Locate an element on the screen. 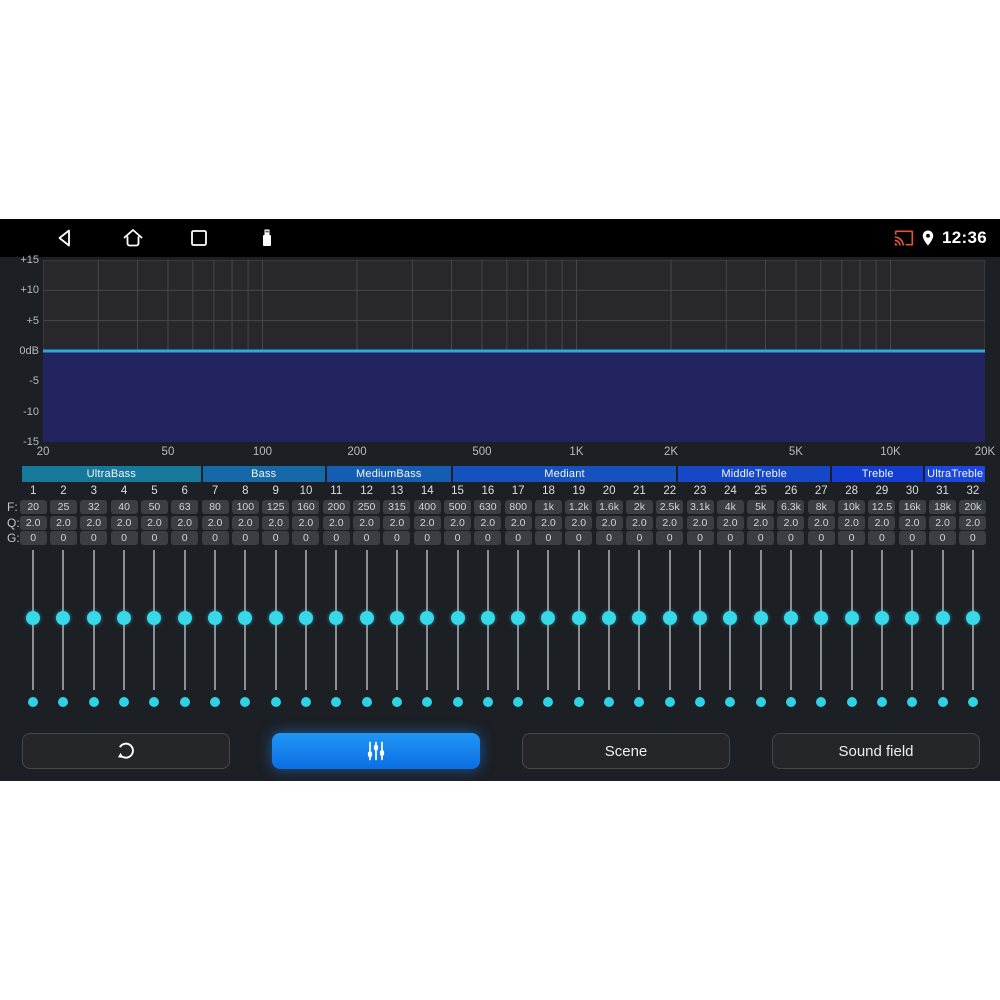 The width and height of the screenshot is (1000, 1000). band-17-gain-value: 0 is located at coordinates (518, 538).